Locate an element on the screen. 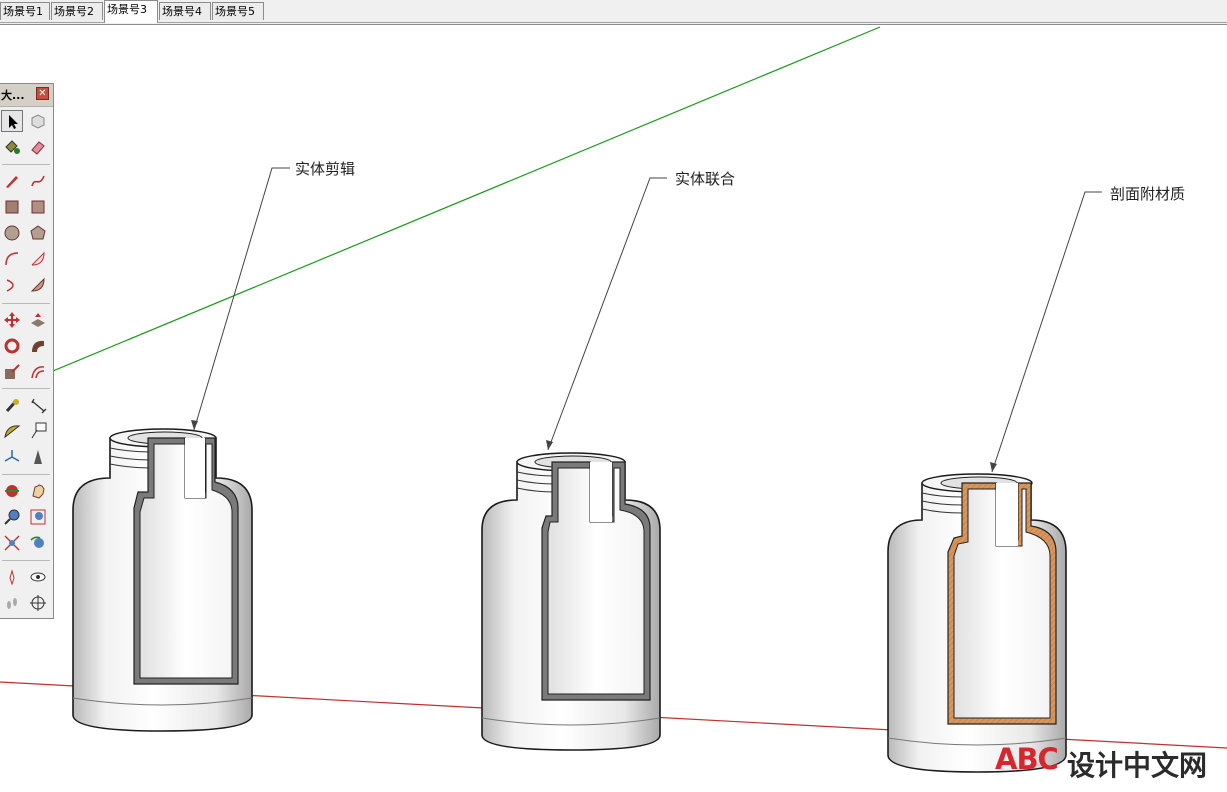  move-icon is located at coordinates (12, 320).